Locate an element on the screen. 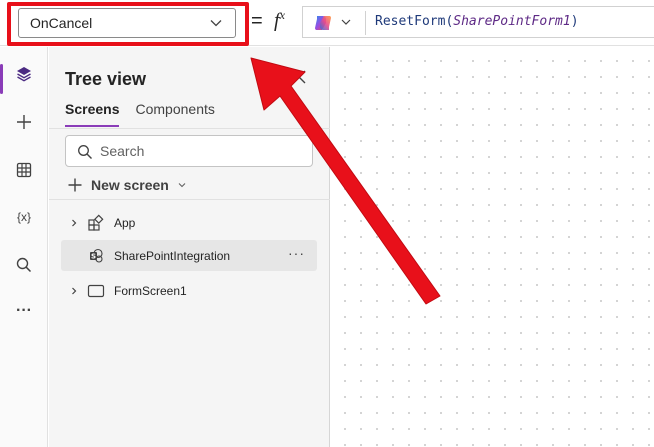 This screenshot has width=654, height=447. formula-text: ResetForm(SharePointForm1) is located at coordinates (477, 21).